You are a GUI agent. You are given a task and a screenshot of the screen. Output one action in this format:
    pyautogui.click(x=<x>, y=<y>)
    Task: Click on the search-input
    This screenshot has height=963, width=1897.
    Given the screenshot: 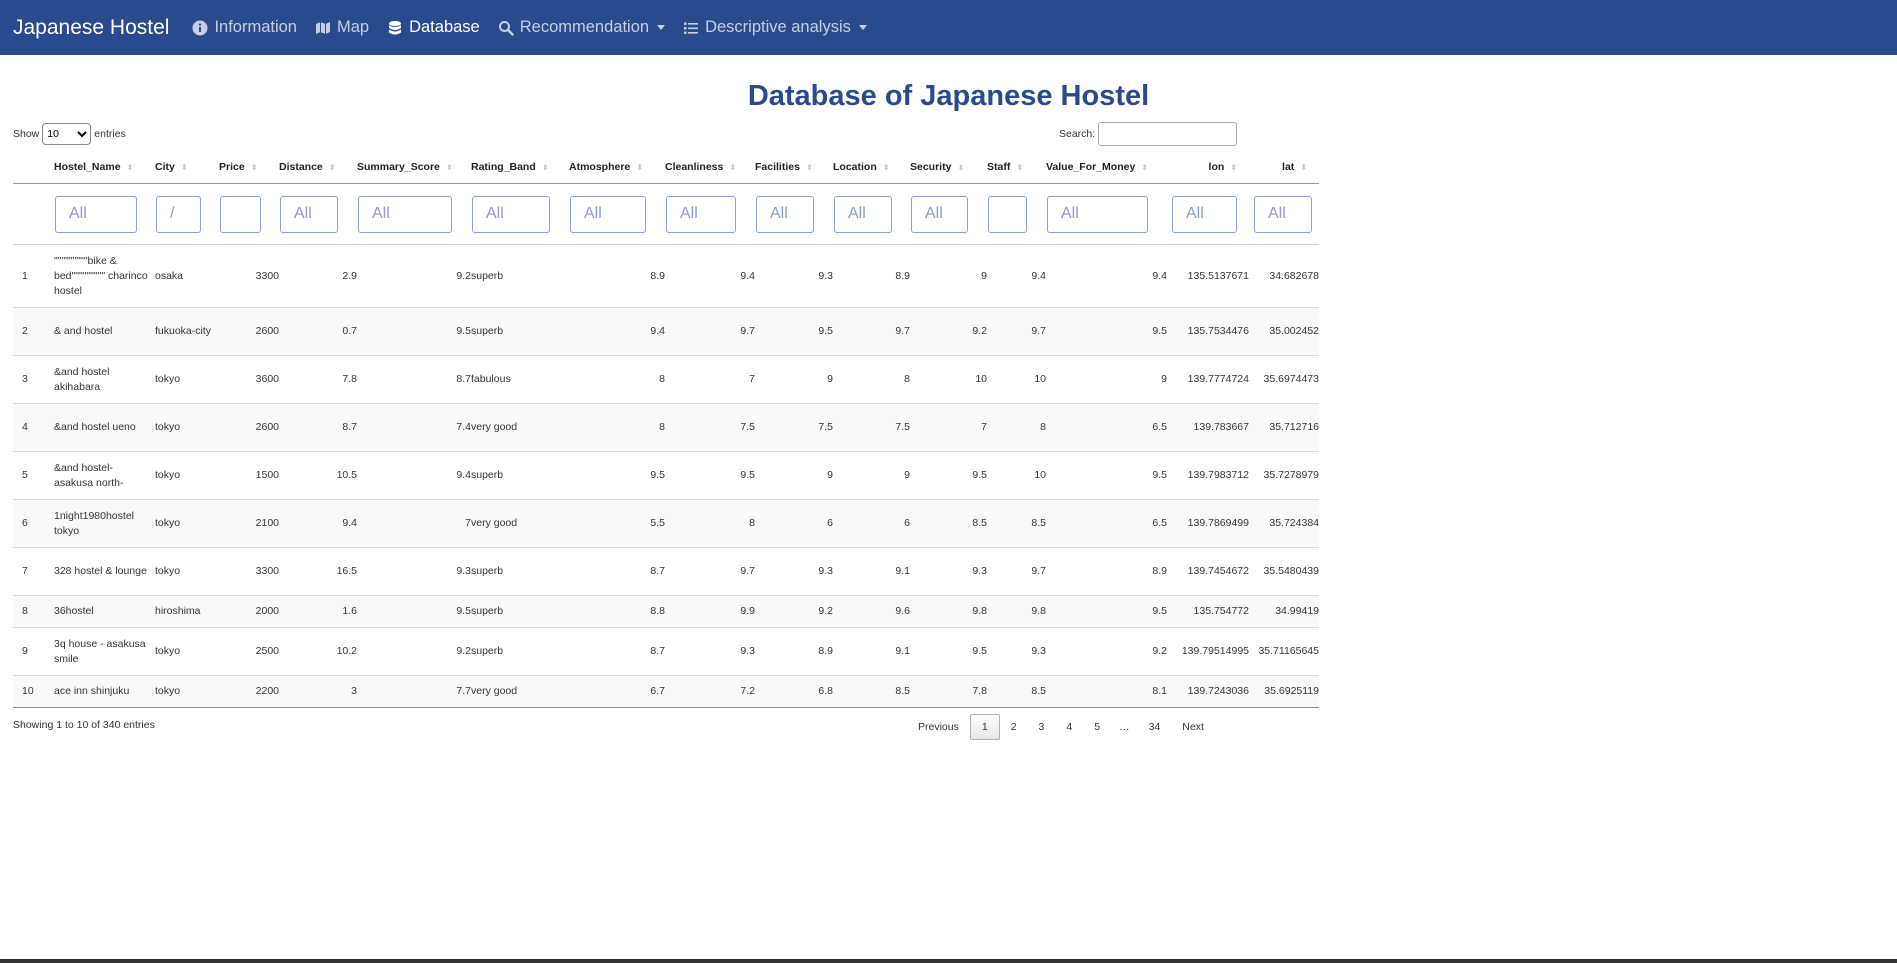 What is the action you would take?
    pyautogui.click(x=1168, y=134)
    